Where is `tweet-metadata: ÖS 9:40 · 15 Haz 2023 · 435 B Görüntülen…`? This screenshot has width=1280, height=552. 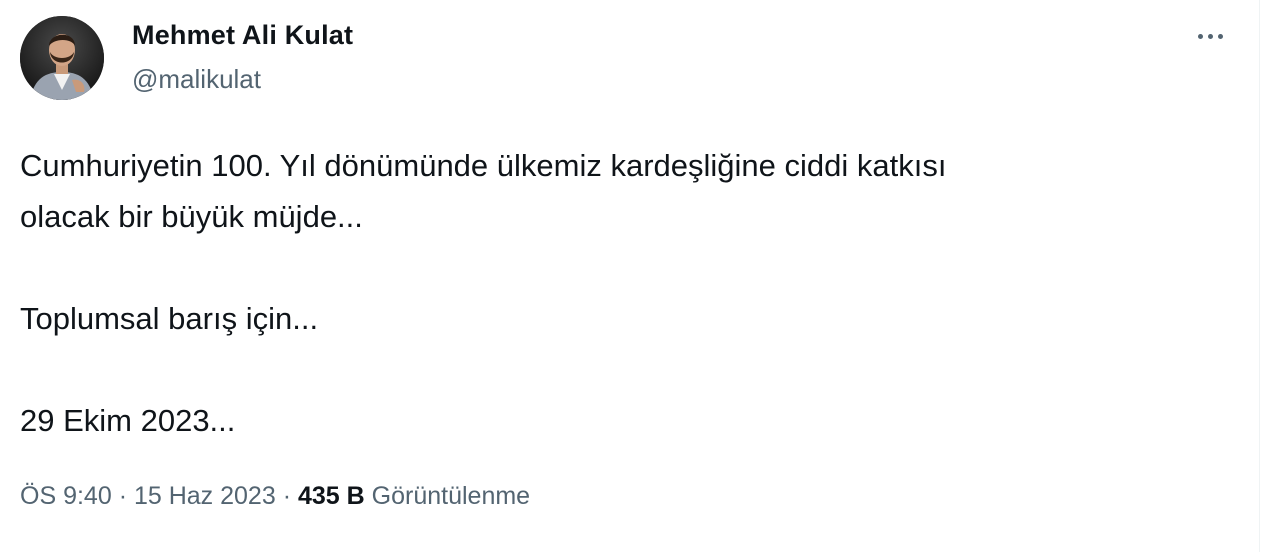 tweet-metadata: ÖS 9:40 · 15 Haz 2023 · 435 B Görüntülen… is located at coordinates (275, 496).